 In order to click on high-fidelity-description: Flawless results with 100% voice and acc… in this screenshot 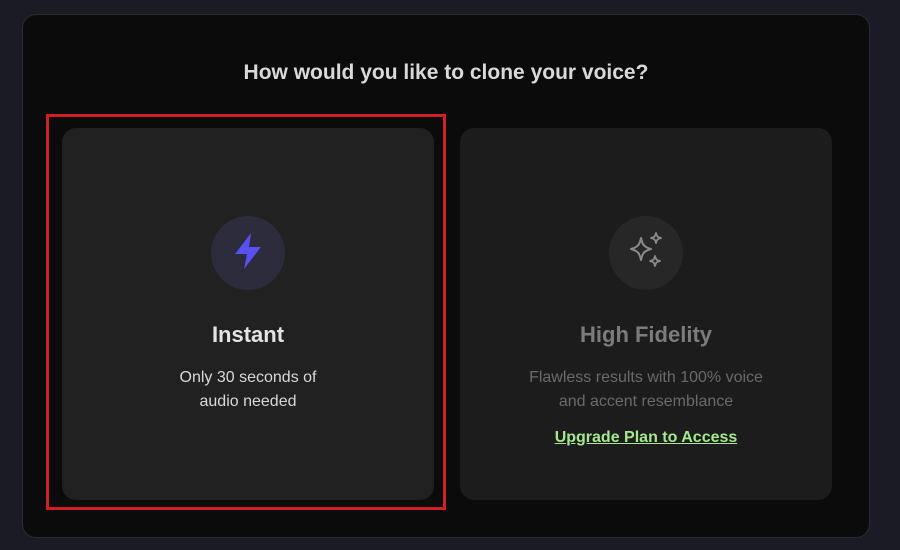, I will do `click(646, 390)`.